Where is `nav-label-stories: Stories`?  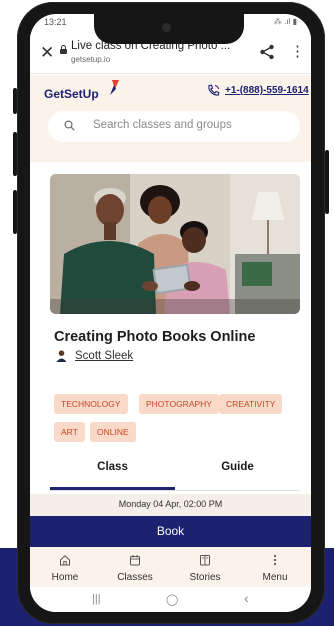 nav-label-stories: Stories is located at coordinates (205, 577).